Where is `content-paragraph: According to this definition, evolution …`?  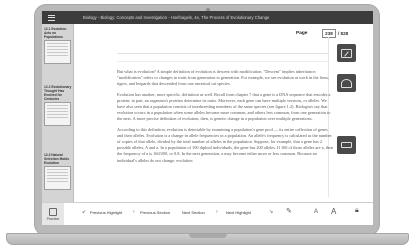 content-paragraph: According to this definition, evolution … is located at coordinates (225, 144).